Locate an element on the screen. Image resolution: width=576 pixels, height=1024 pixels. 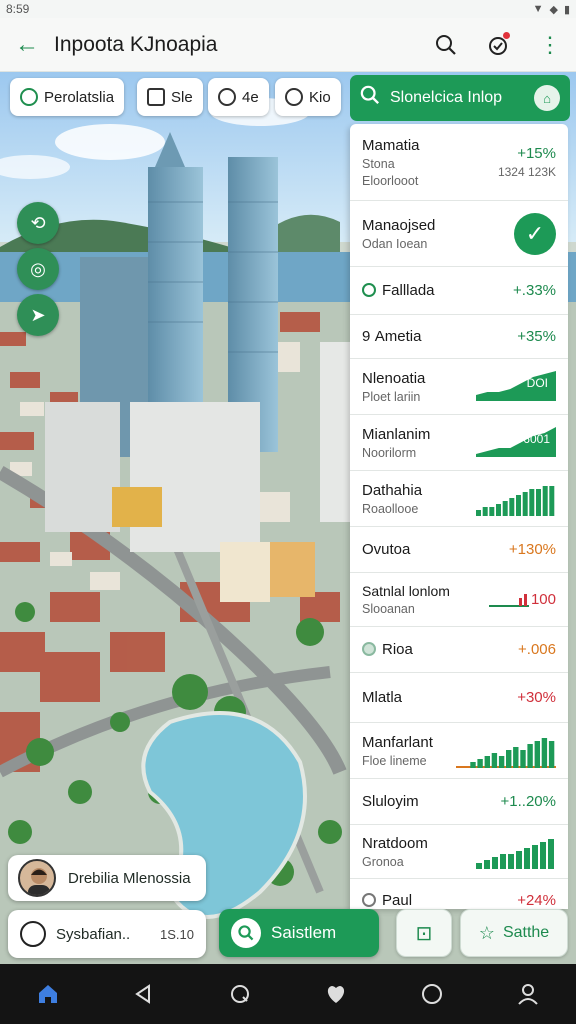
item-name: Paul is located at coordinates (397, 900).